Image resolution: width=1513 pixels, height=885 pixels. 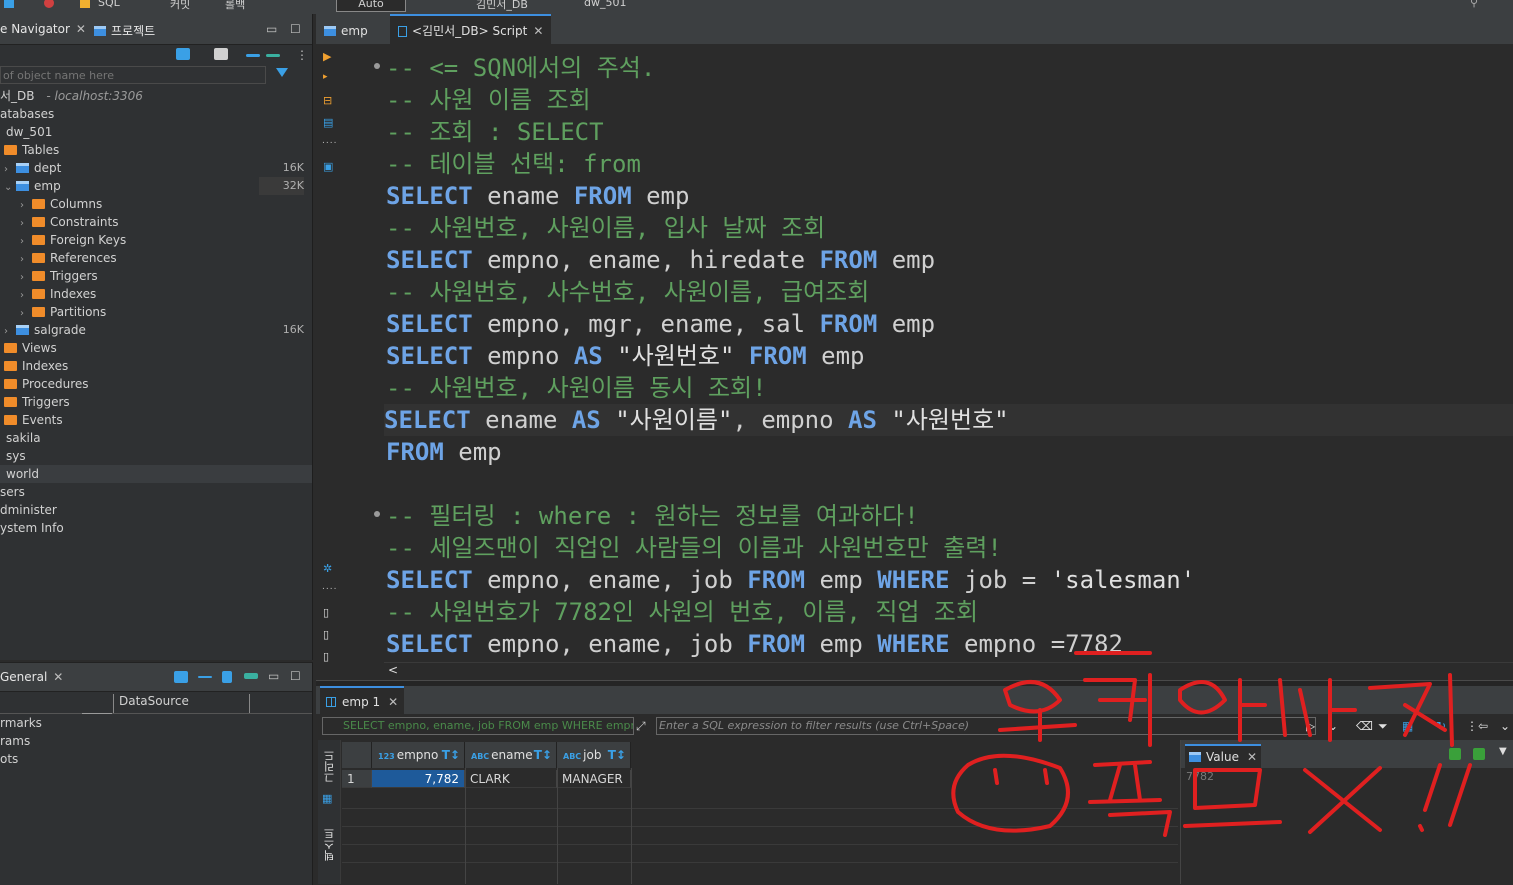 What do you see at coordinates (9, 759) in the screenshot?
I see `properties-row: ots` at bounding box center [9, 759].